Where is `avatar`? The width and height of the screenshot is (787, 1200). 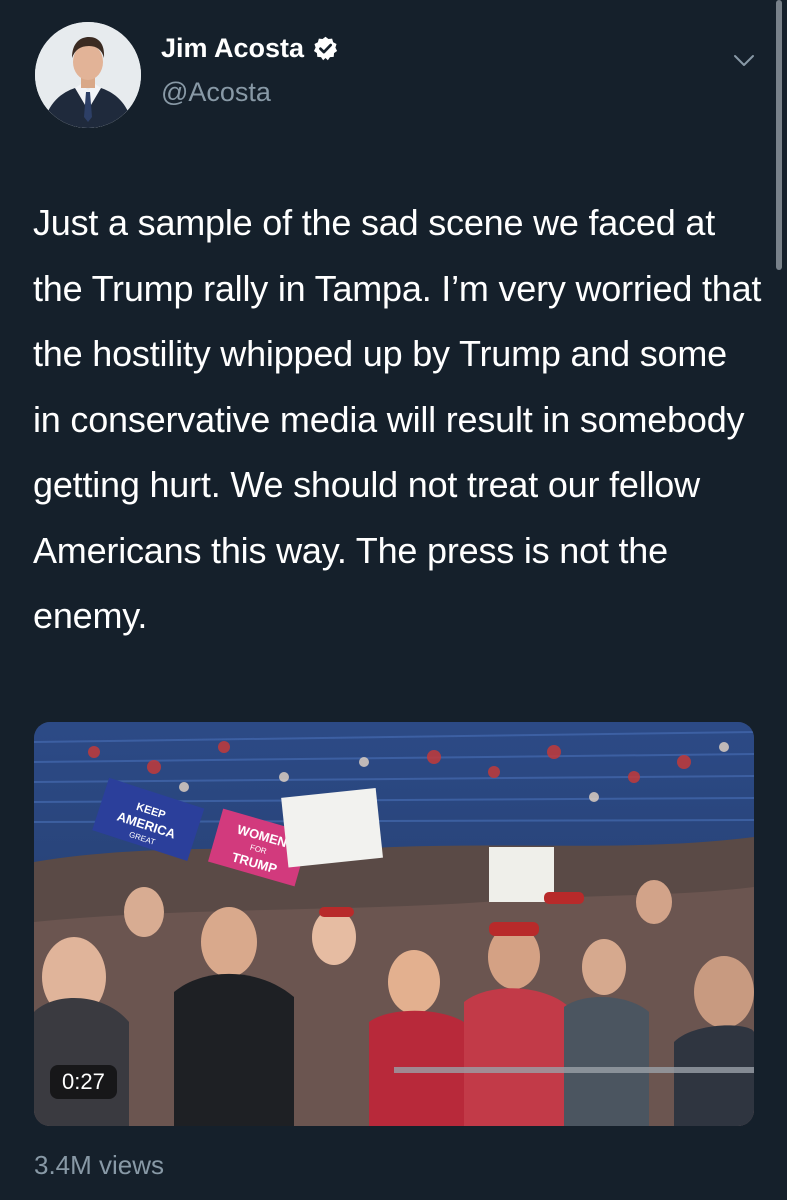 avatar is located at coordinates (88, 75).